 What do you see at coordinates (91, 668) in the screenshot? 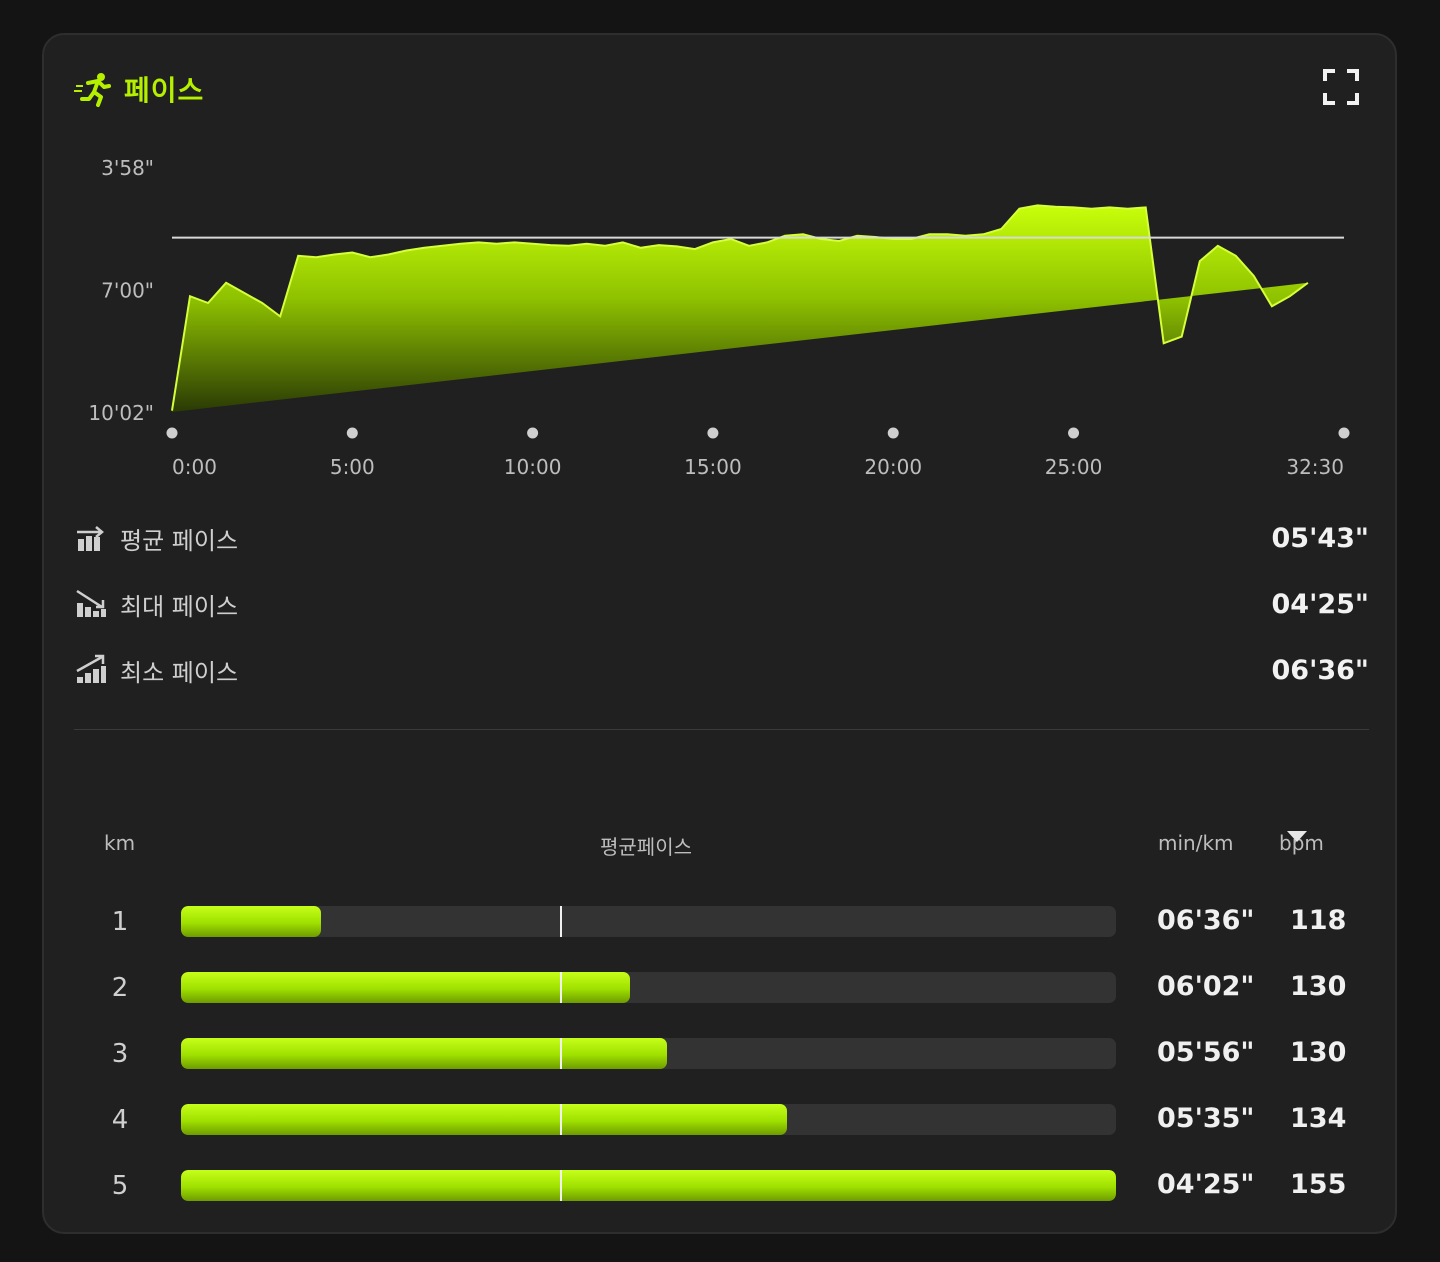
I see `min-pace-icon` at bounding box center [91, 668].